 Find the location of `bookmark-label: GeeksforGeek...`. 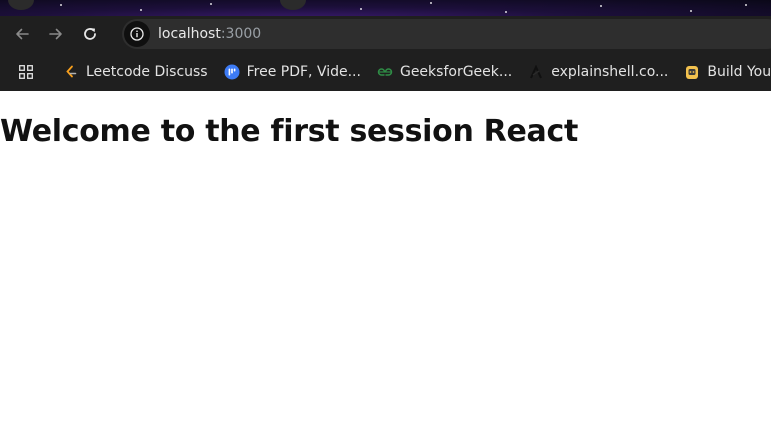

bookmark-label: GeeksforGeek... is located at coordinates (456, 71).